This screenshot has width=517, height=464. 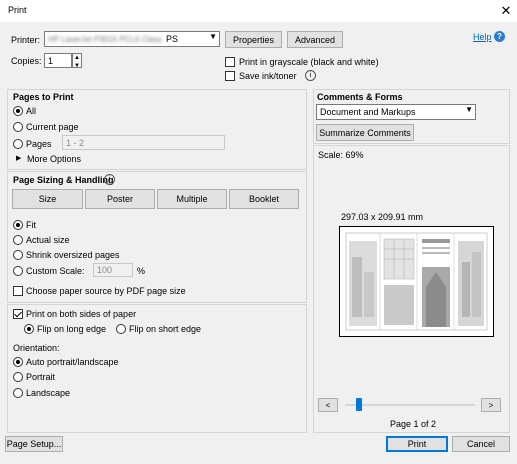 I want to click on all-pages-radio, so click(x=18, y=111).